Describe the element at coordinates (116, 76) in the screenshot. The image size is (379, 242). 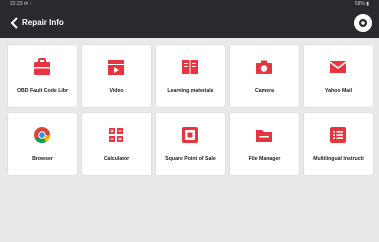
I see `tile-video: Video` at that location.